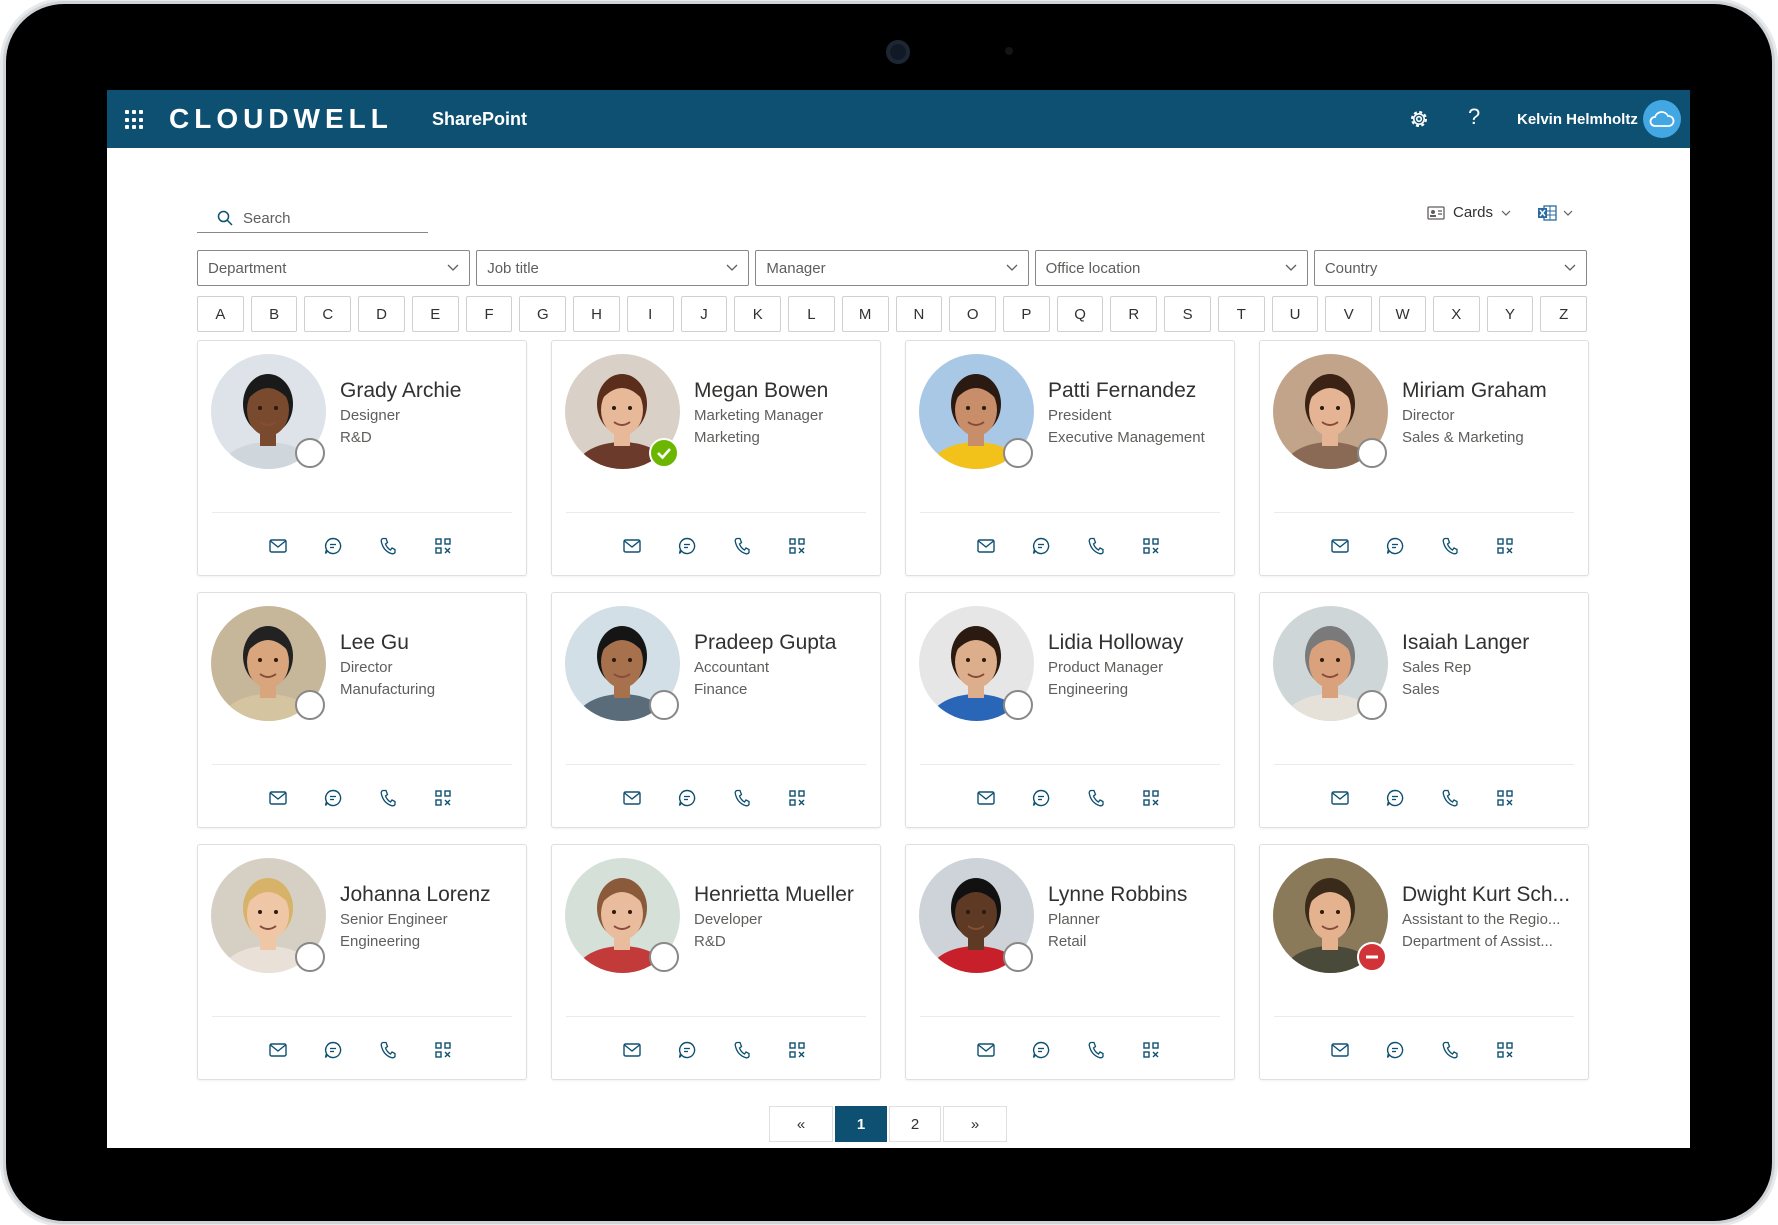  What do you see at coordinates (362, 962) in the screenshot?
I see `person-card: Johanna Lorenz Senior Engineer Engineering` at bounding box center [362, 962].